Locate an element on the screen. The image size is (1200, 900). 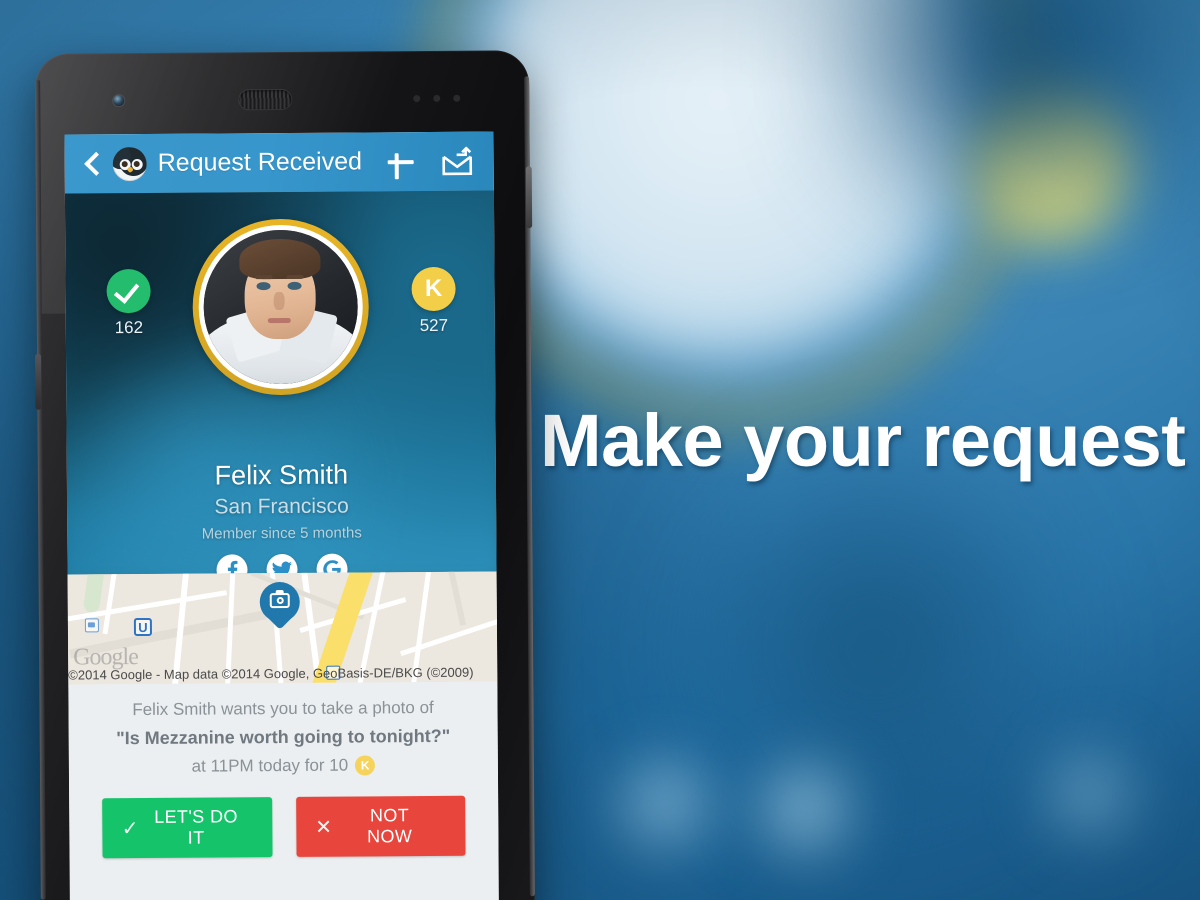
request-terms-text: at 11PM today for 10 is located at coordinates (270, 765).